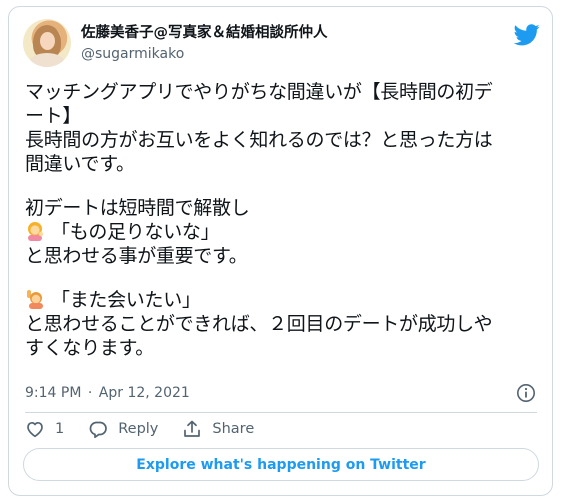  Describe the element at coordinates (259, 92) in the screenshot. I see `tweet-line: マッチングアプリでやりがちな間違いが【長時間の初デ` at that location.